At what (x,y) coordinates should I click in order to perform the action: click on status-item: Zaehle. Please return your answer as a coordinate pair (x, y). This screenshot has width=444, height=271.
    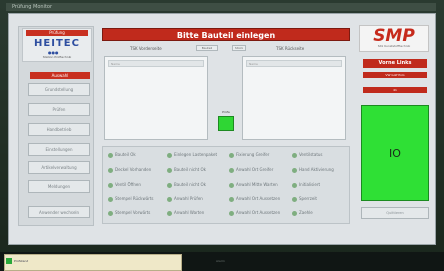
    Looking at the image, I should click on (302, 213).